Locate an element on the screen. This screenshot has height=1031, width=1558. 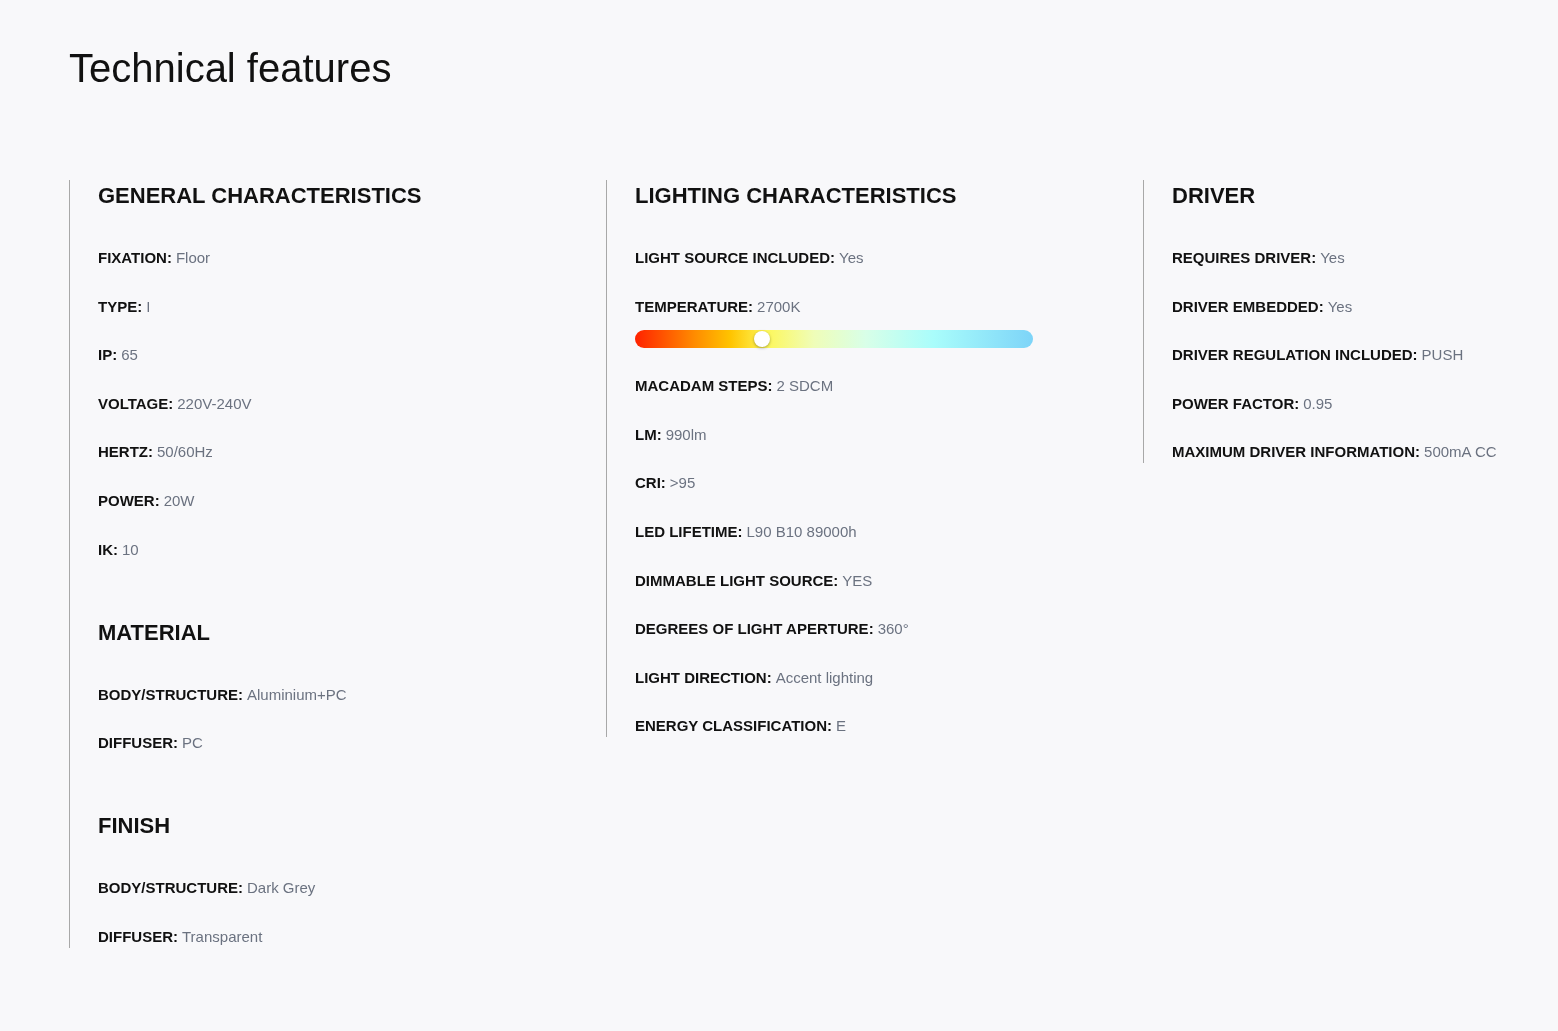
spec-label: DIMMABLE LIGHT SOURCE: is located at coordinates (737, 580).